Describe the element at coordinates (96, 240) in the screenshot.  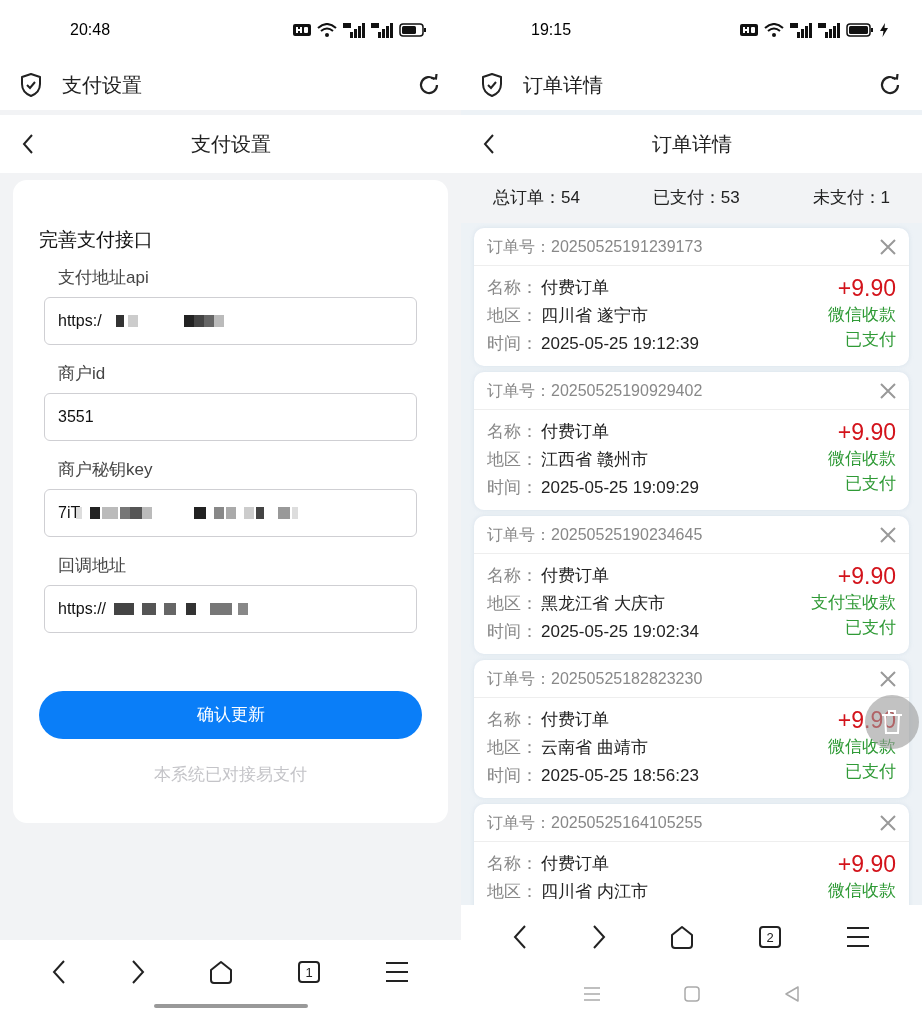
I see `form-title: 完善支付接口` at that location.